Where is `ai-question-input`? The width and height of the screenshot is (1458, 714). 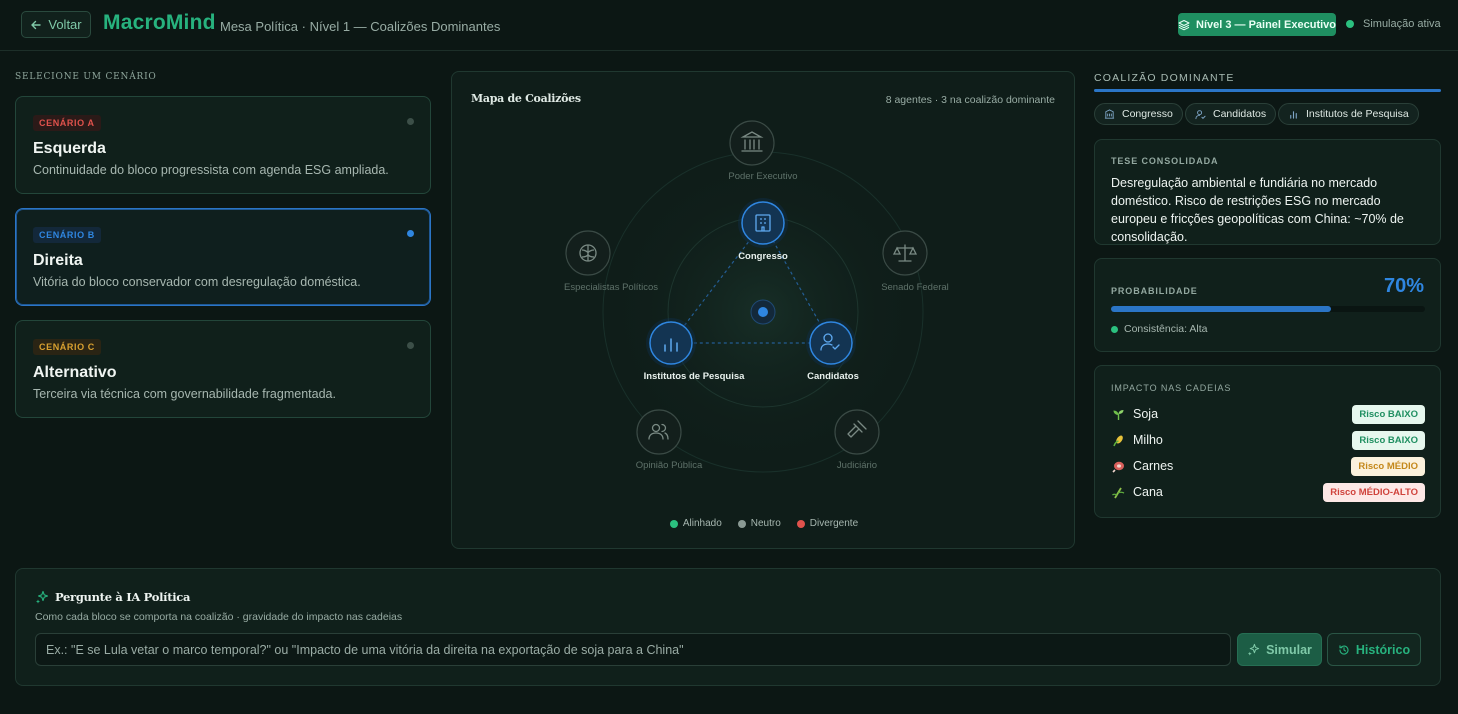
ai-question-input is located at coordinates (633, 649).